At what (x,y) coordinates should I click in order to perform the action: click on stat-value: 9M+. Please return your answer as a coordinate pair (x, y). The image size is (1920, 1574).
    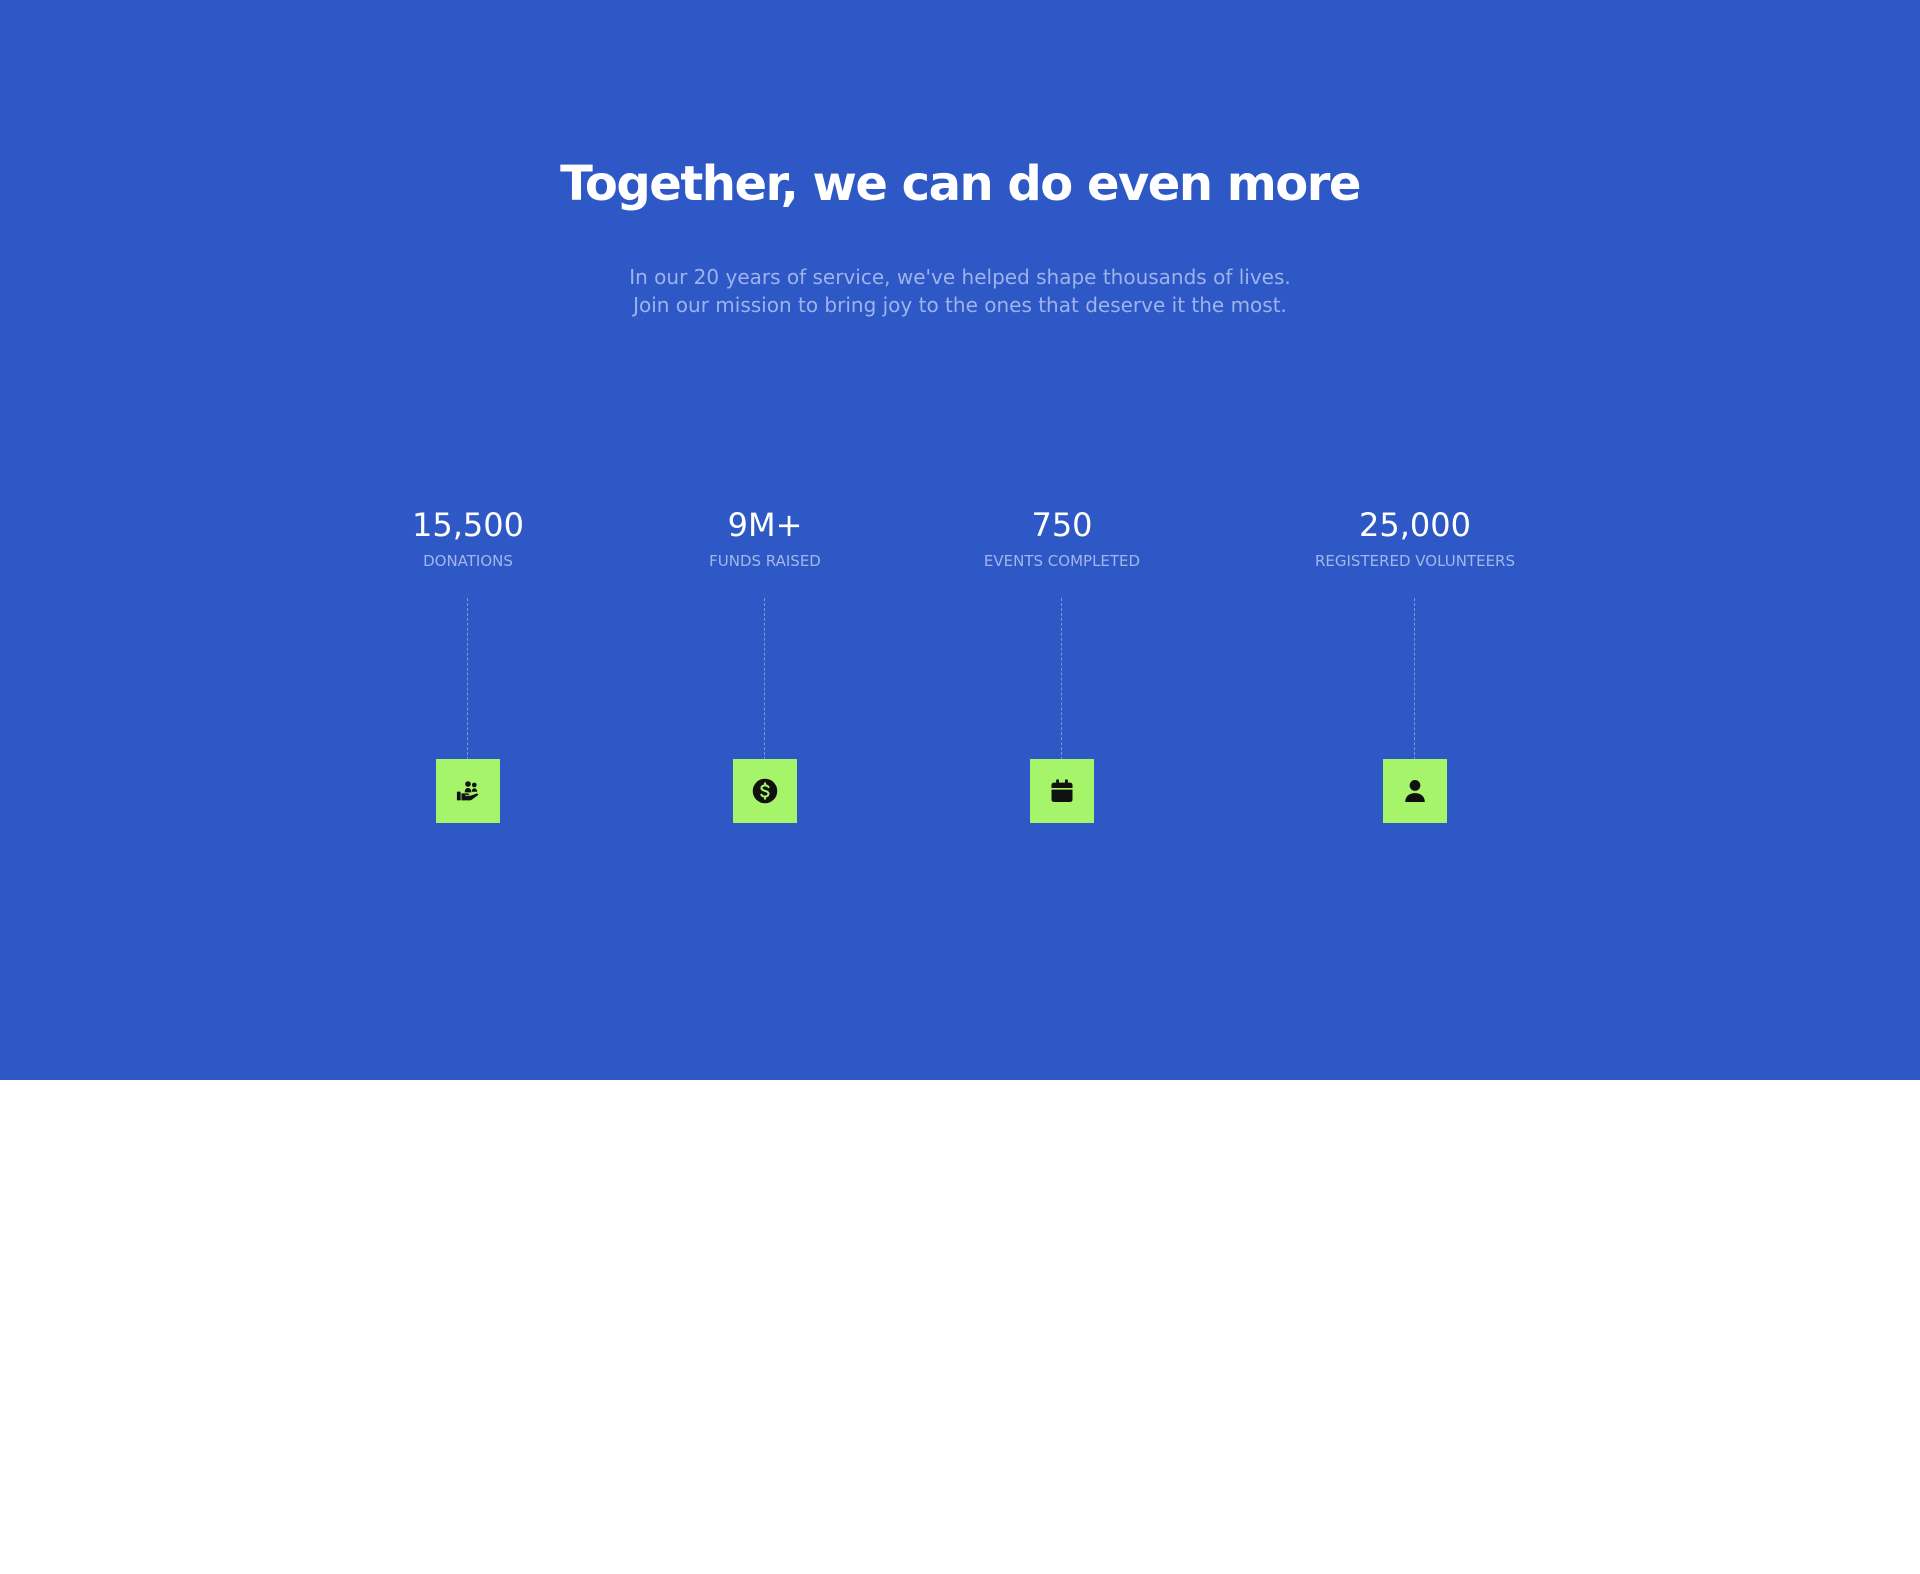
    Looking at the image, I should click on (765, 525).